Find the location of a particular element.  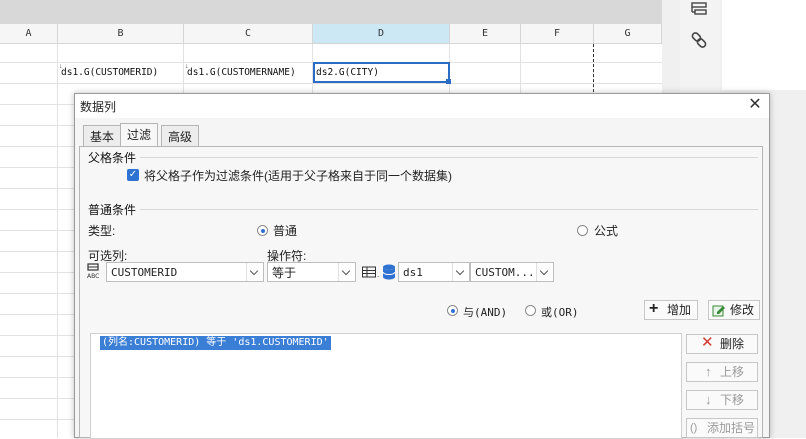

move-down-label: 下移 is located at coordinates (732, 400).